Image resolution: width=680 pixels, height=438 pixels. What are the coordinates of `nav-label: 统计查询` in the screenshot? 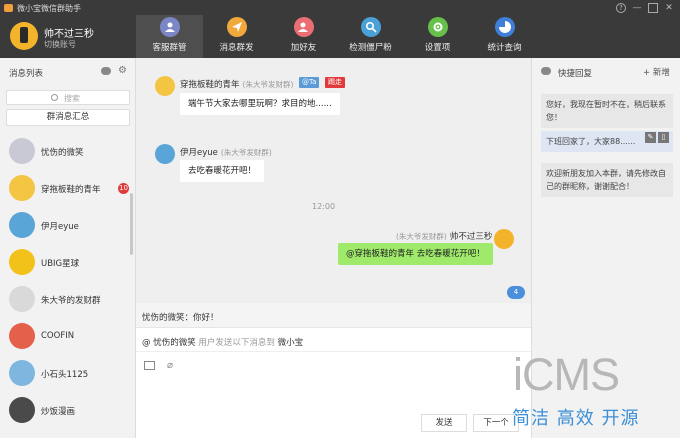 It's located at (504, 48).